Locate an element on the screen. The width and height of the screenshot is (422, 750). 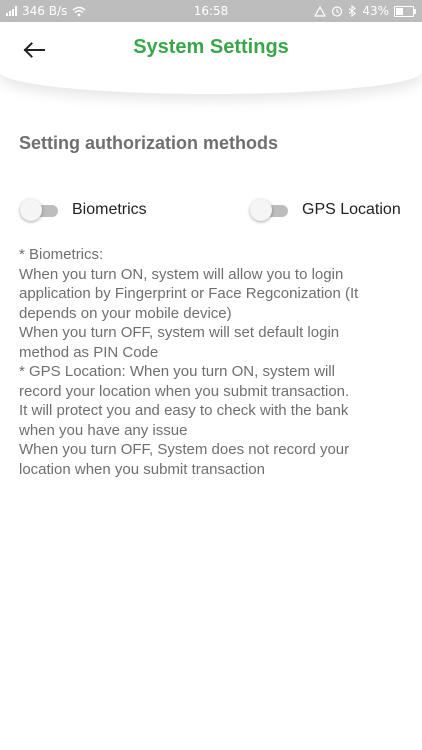
status-bar: 346 B/s 16:58 43% is located at coordinates (211, 11).